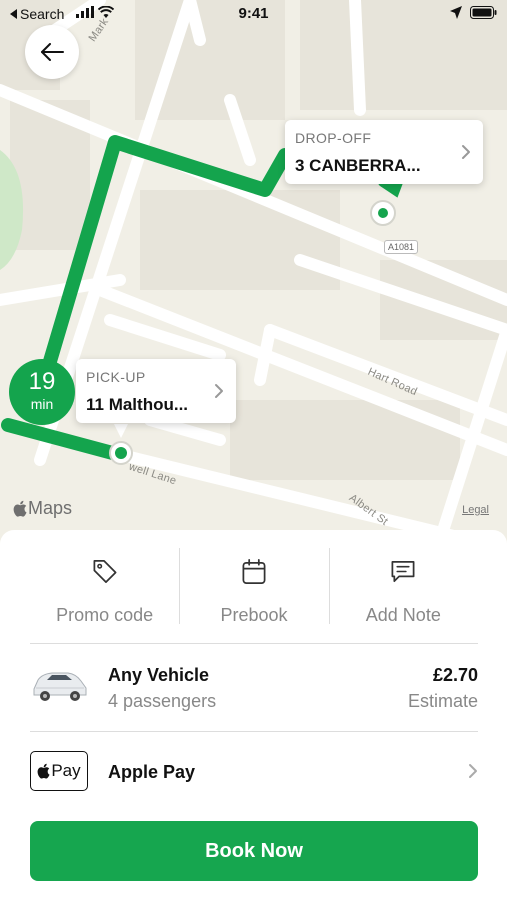 The image size is (507, 900). I want to click on tag-icon, so click(105, 571).